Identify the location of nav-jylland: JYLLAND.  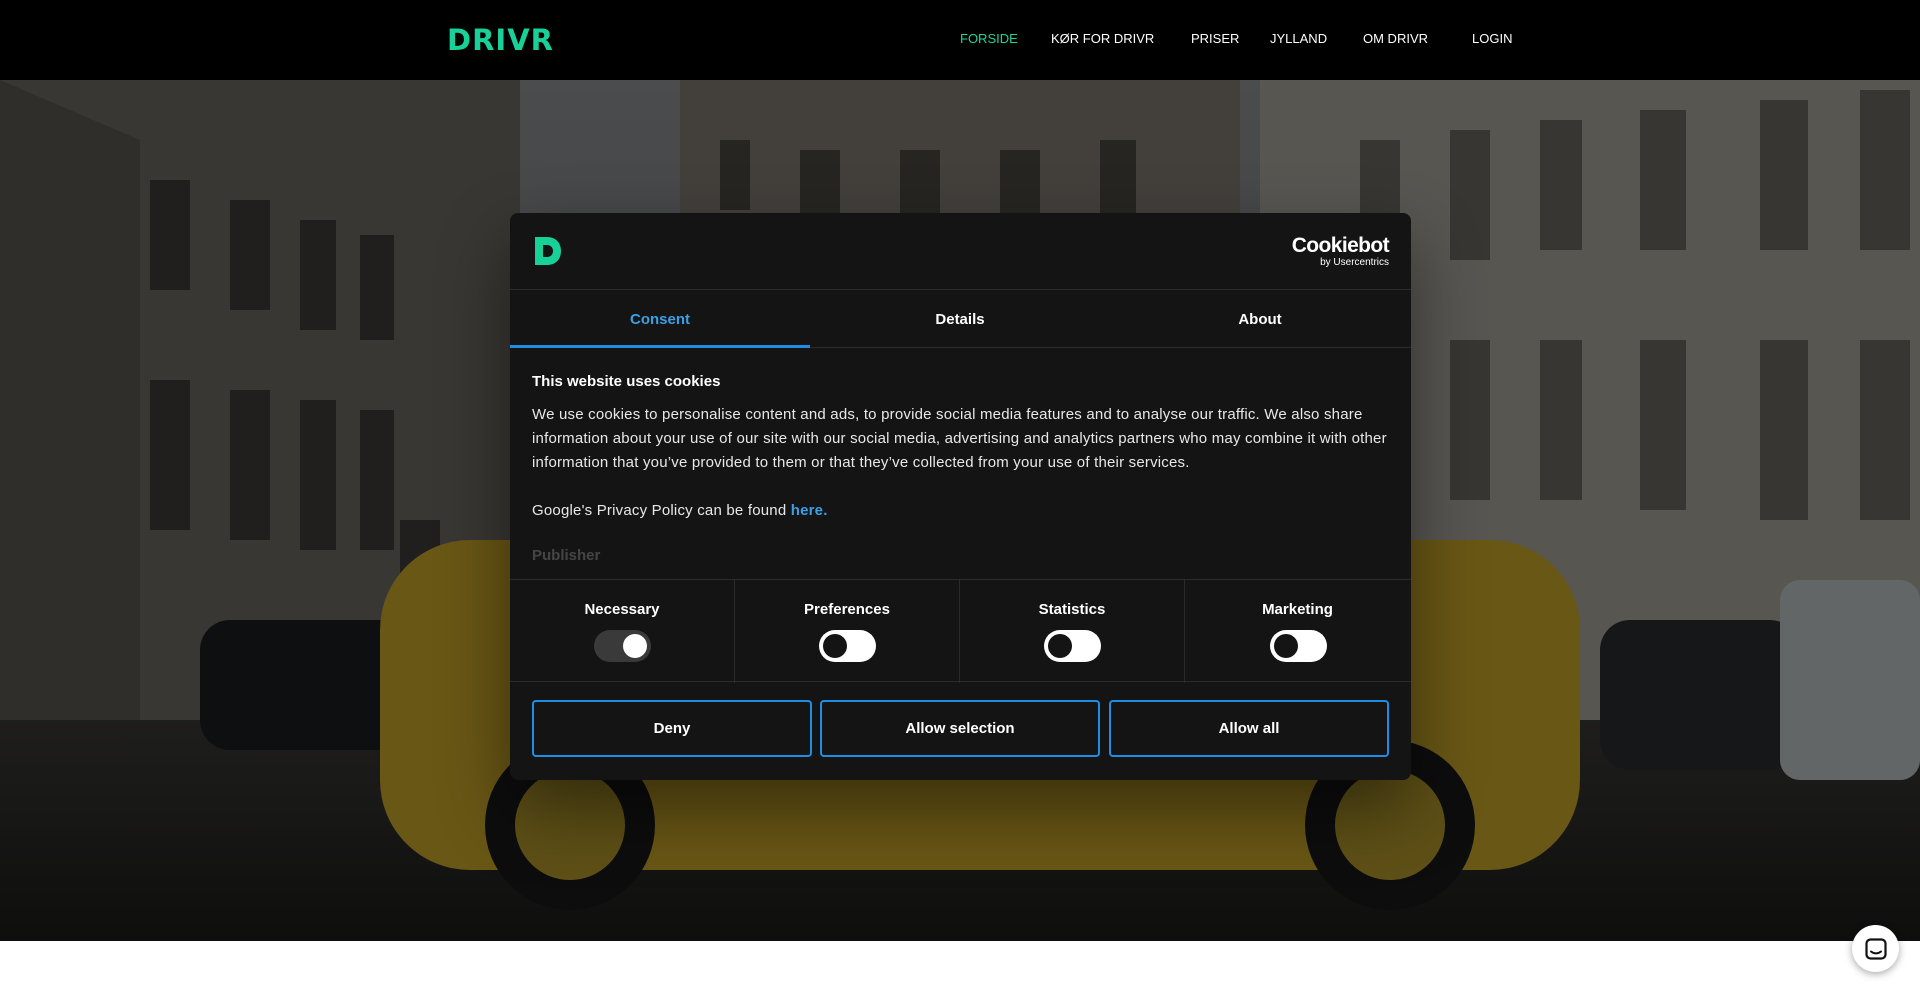
(1298, 39).